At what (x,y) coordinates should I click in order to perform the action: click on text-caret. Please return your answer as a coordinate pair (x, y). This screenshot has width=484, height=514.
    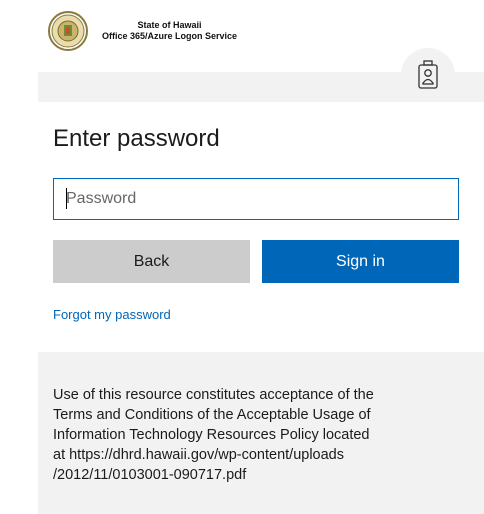
    Looking at the image, I should click on (66, 198).